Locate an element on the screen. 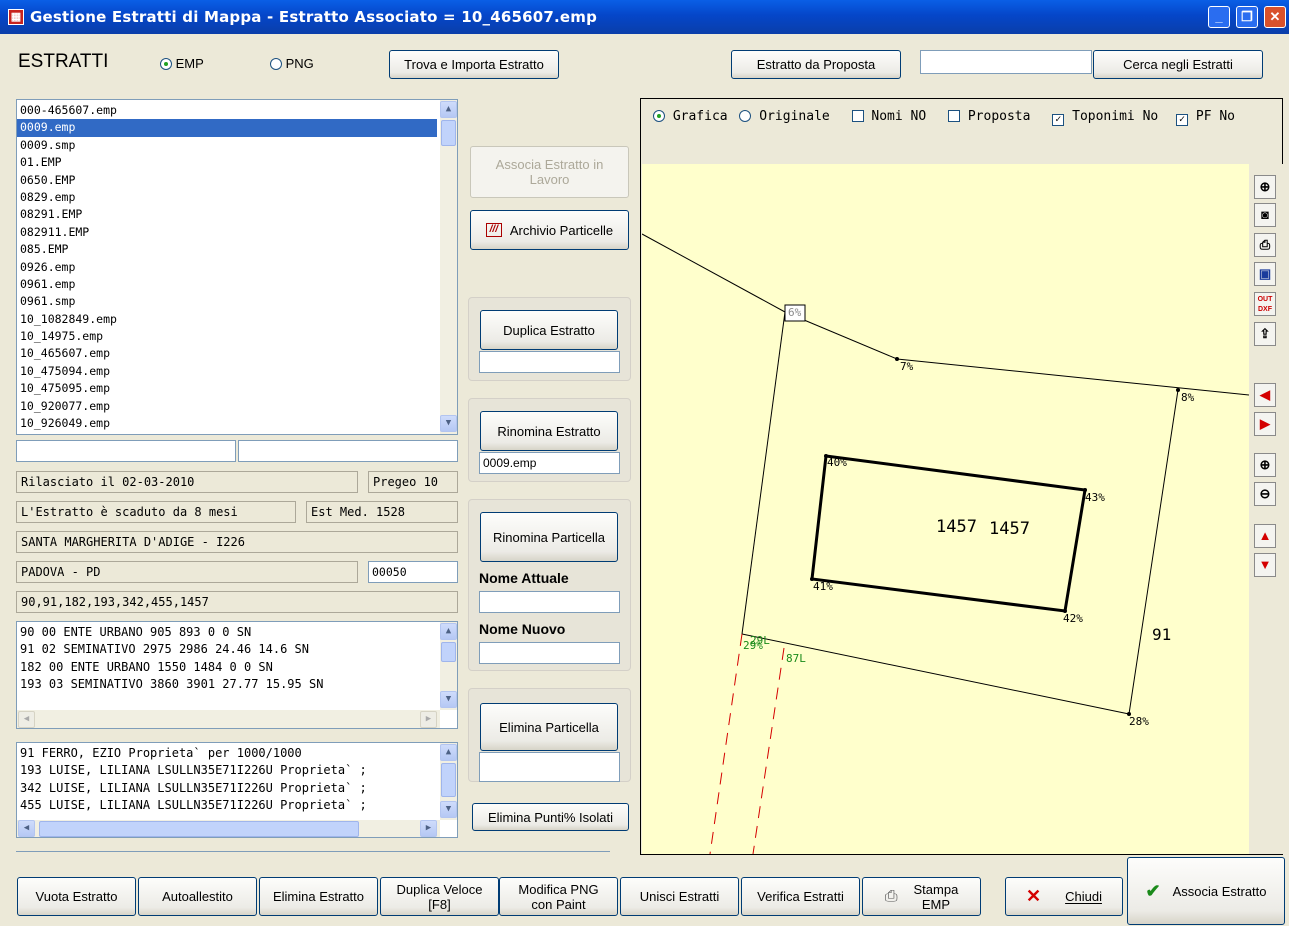 The image size is (1289, 926). owner-vscrollbar: ▲ ▼ is located at coordinates (448, 781).